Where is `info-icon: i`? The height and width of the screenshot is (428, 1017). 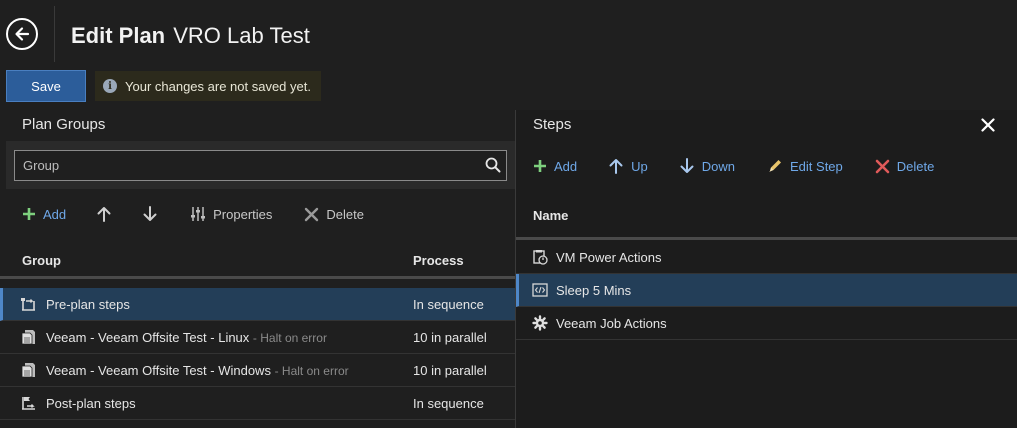 info-icon: i is located at coordinates (110, 86).